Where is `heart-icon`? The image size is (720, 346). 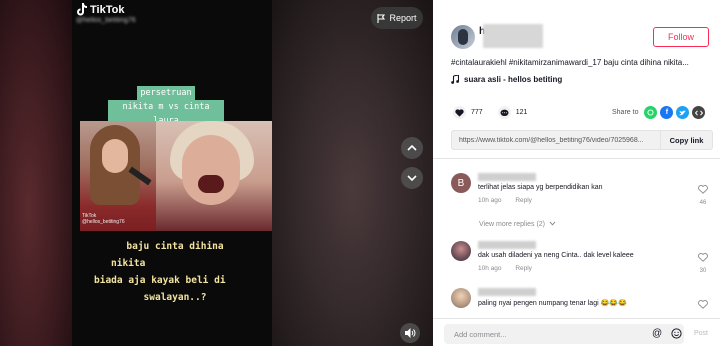 heart-icon is located at coordinates (459, 112).